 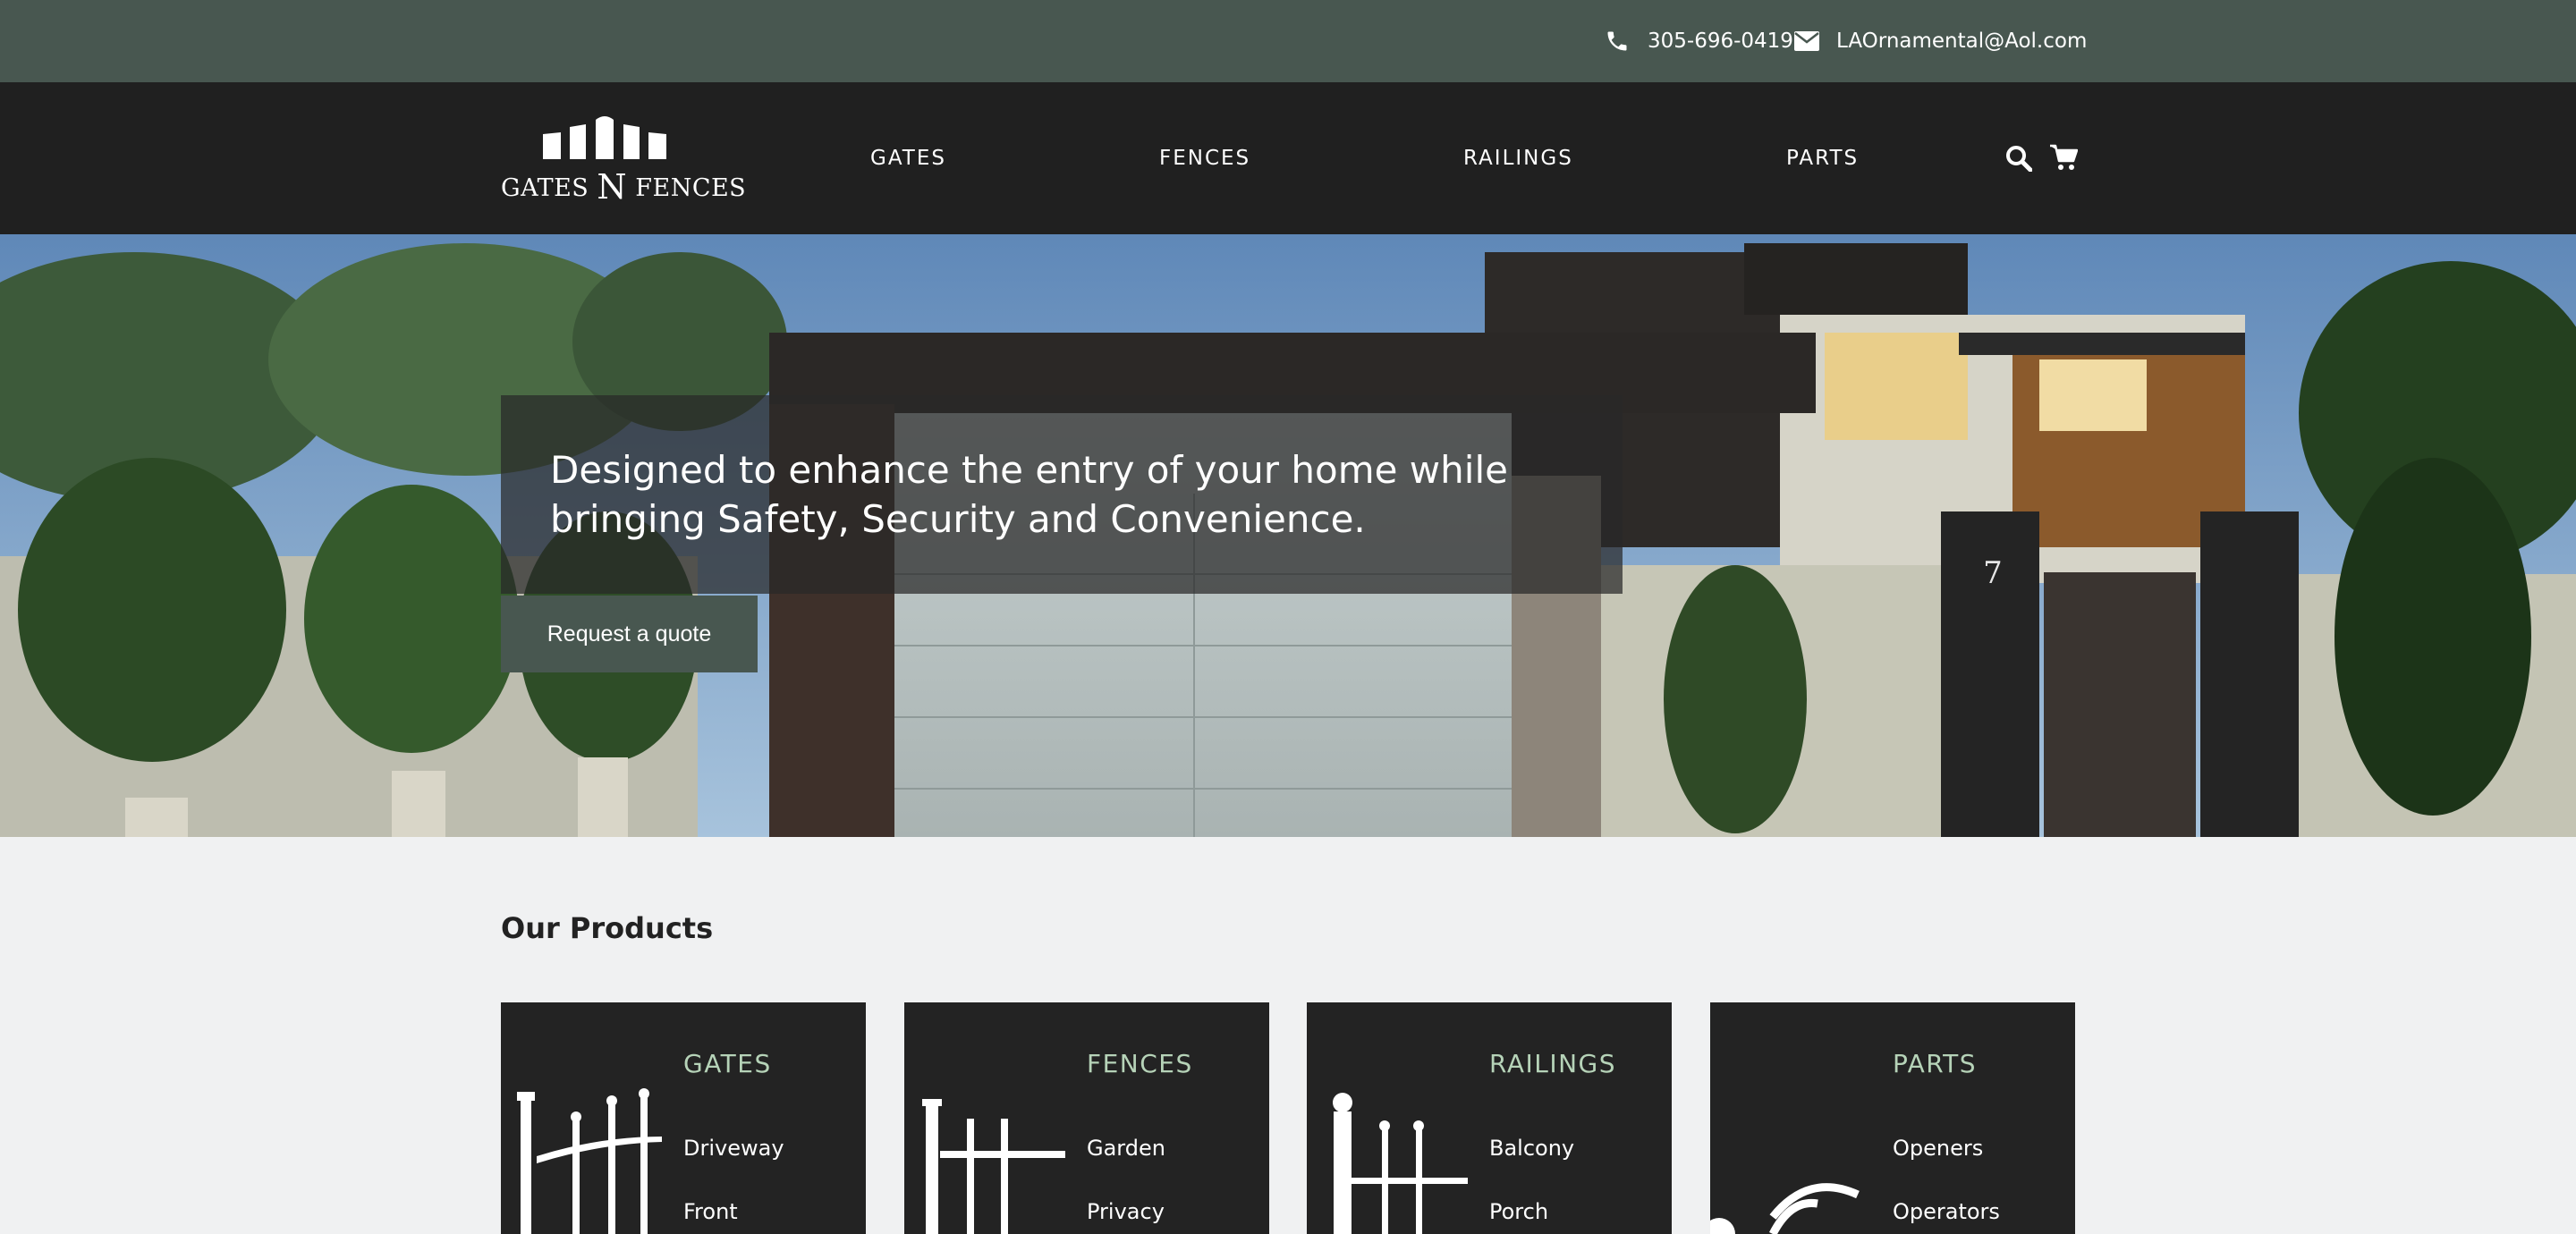 I want to click on railing-icon, so click(x=1400, y=1163).